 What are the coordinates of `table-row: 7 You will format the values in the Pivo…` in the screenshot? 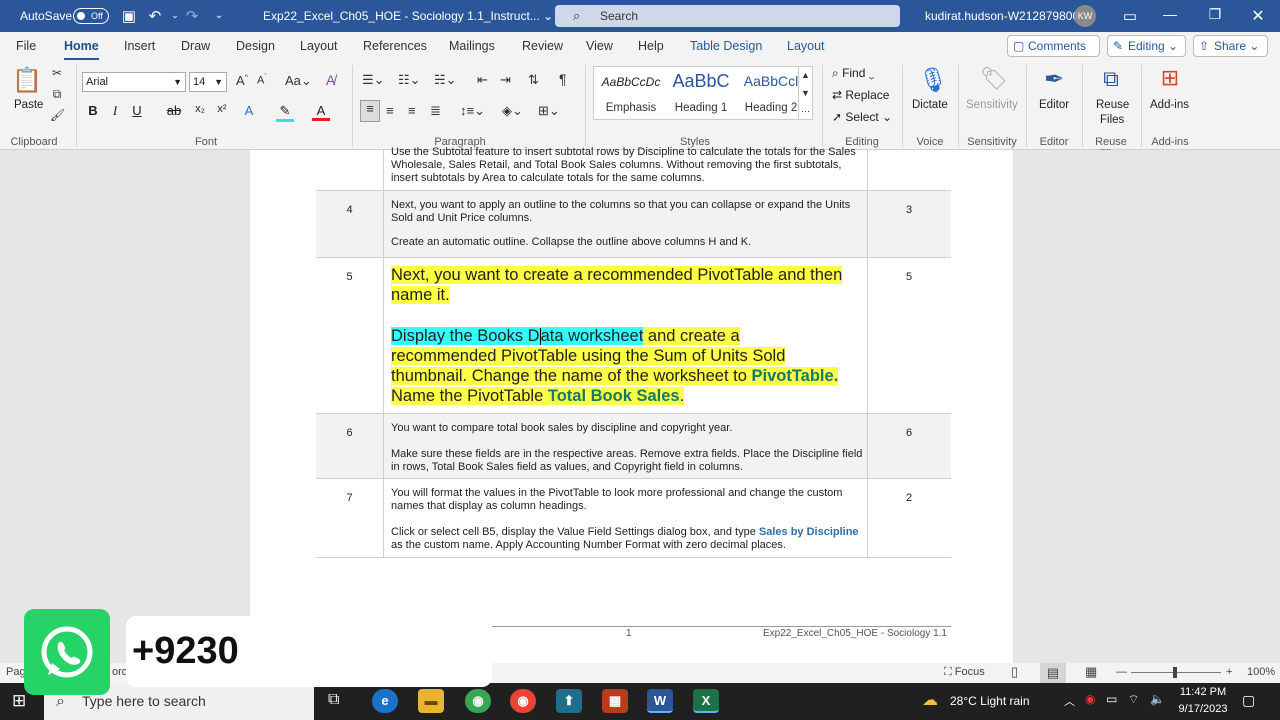 It's located at (633, 518).